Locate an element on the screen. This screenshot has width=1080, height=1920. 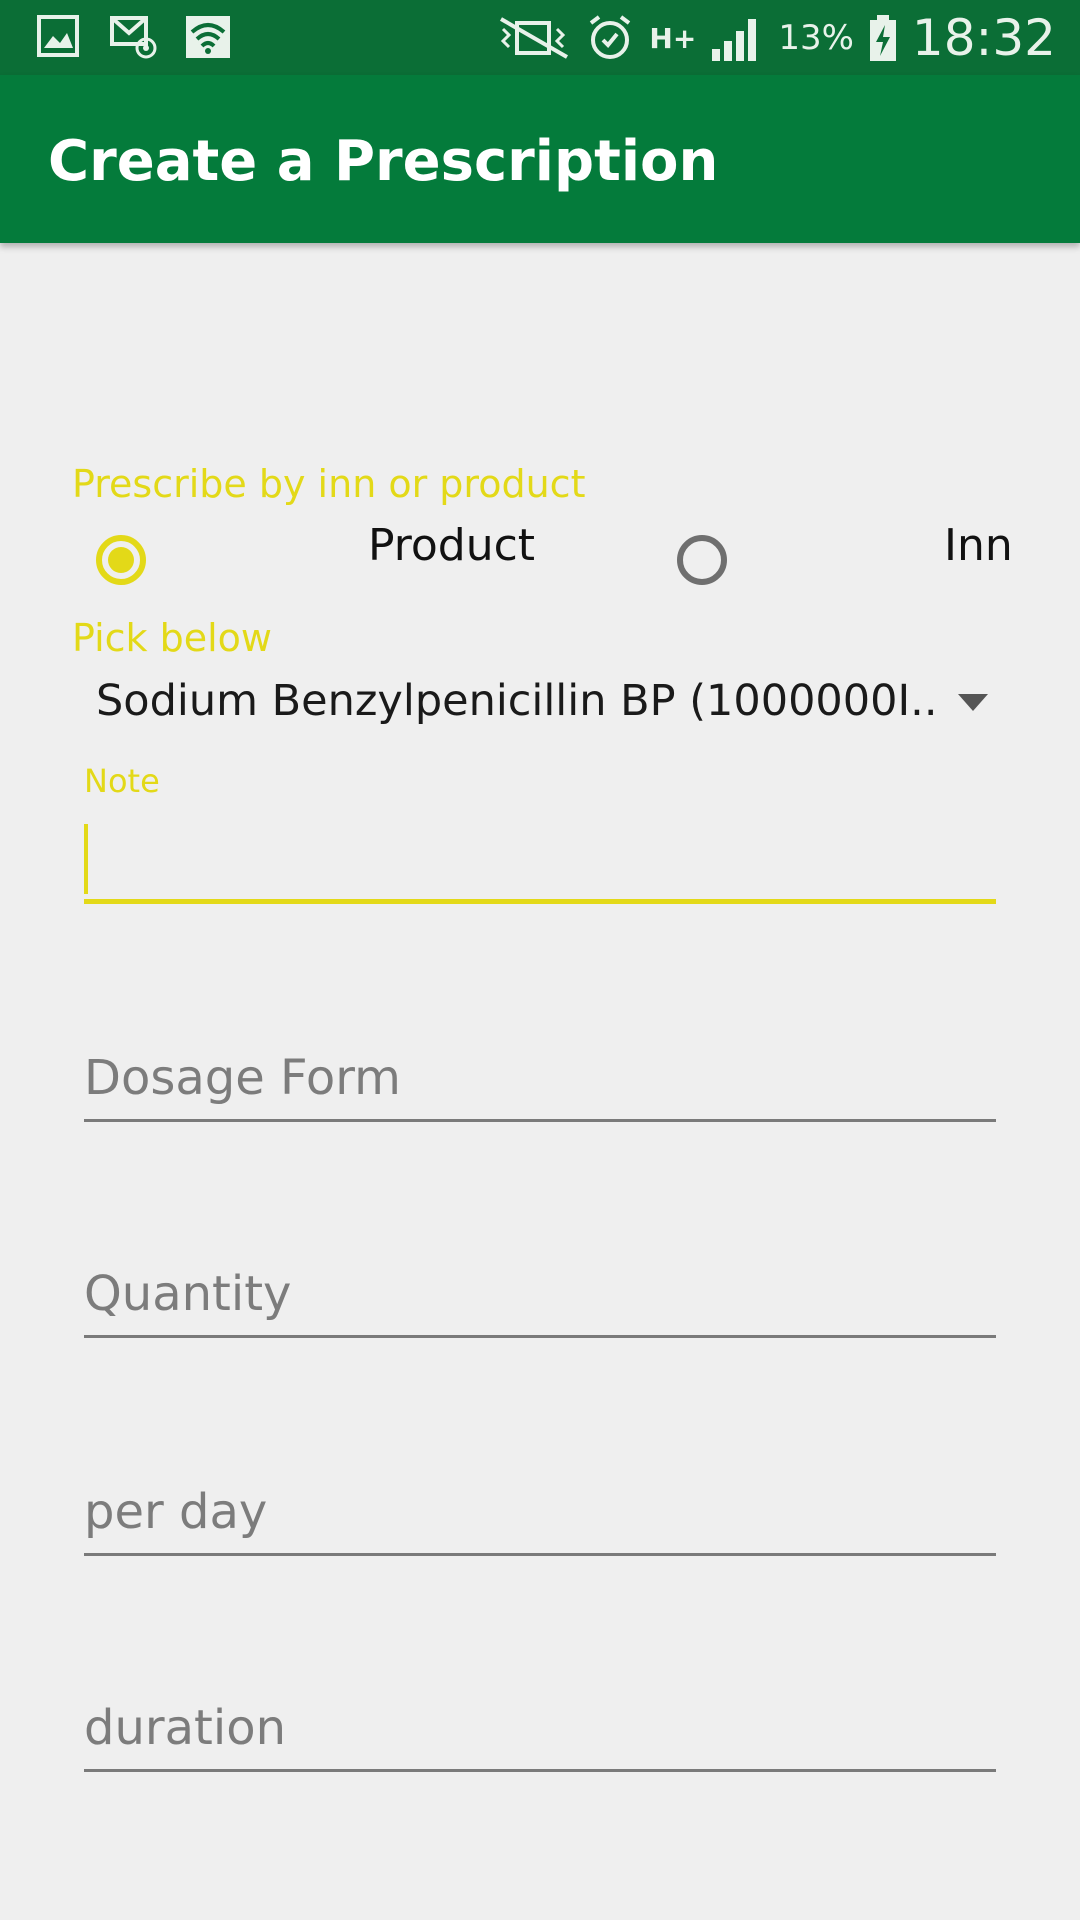
dosage-form-input: Dosage Form is located at coordinates (540, 1082).